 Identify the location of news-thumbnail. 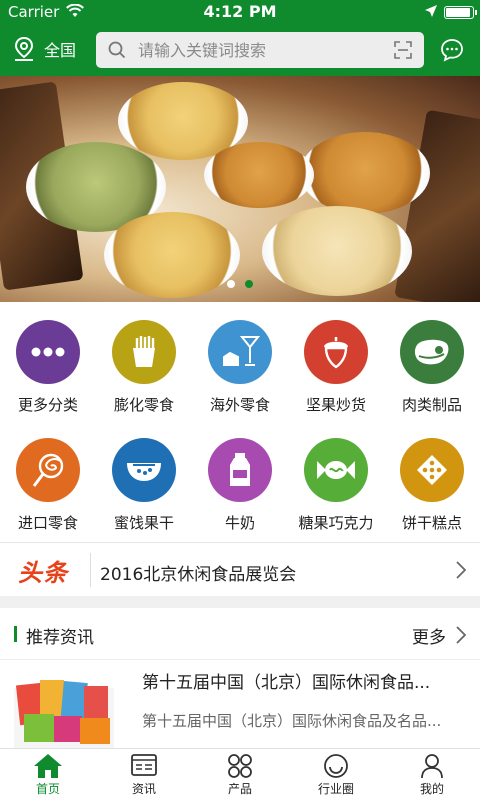
(64, 714).